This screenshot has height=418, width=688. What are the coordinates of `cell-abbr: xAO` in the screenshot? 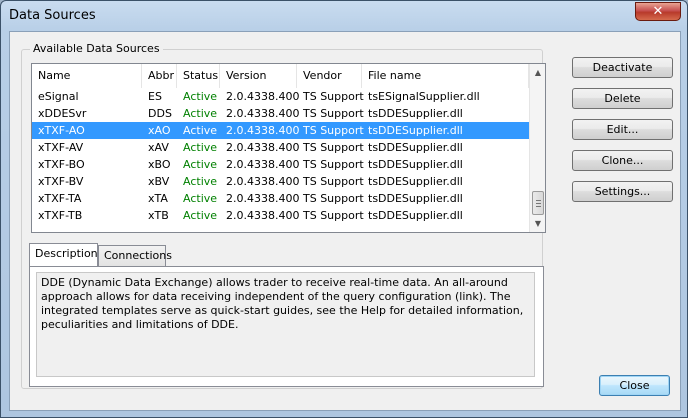 It's located at (159, 130).